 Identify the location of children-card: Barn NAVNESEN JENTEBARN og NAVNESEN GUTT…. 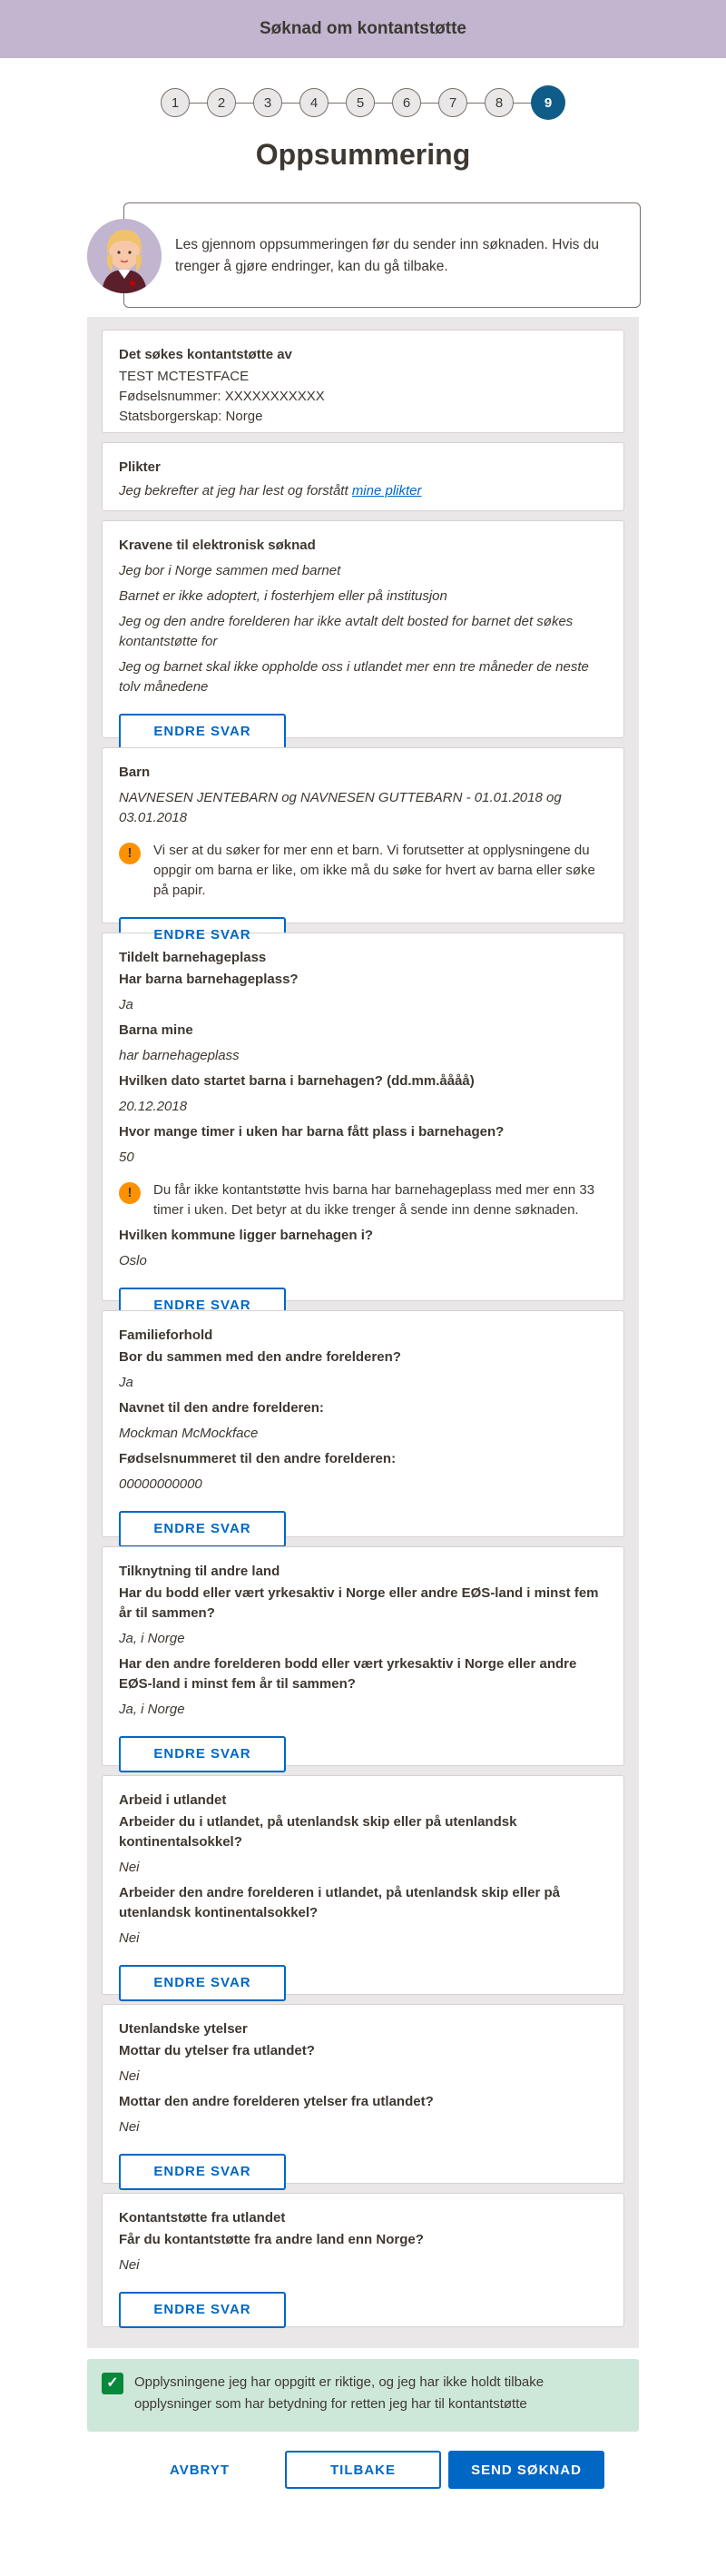
(363, 850).